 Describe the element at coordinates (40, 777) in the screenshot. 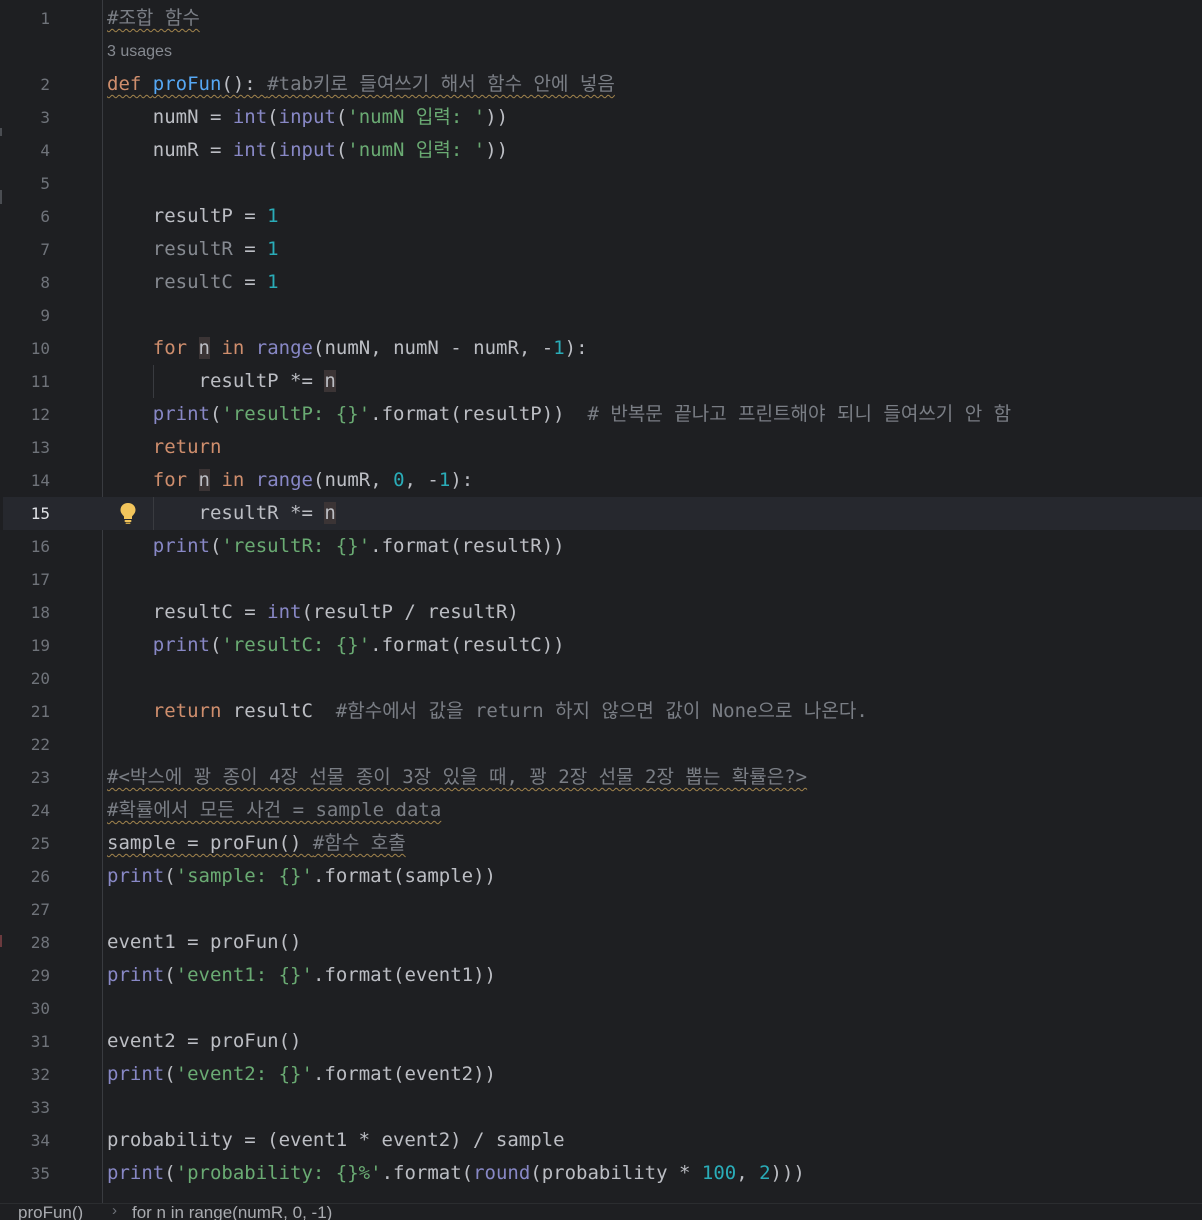

I see `line-number: 23` at that location.